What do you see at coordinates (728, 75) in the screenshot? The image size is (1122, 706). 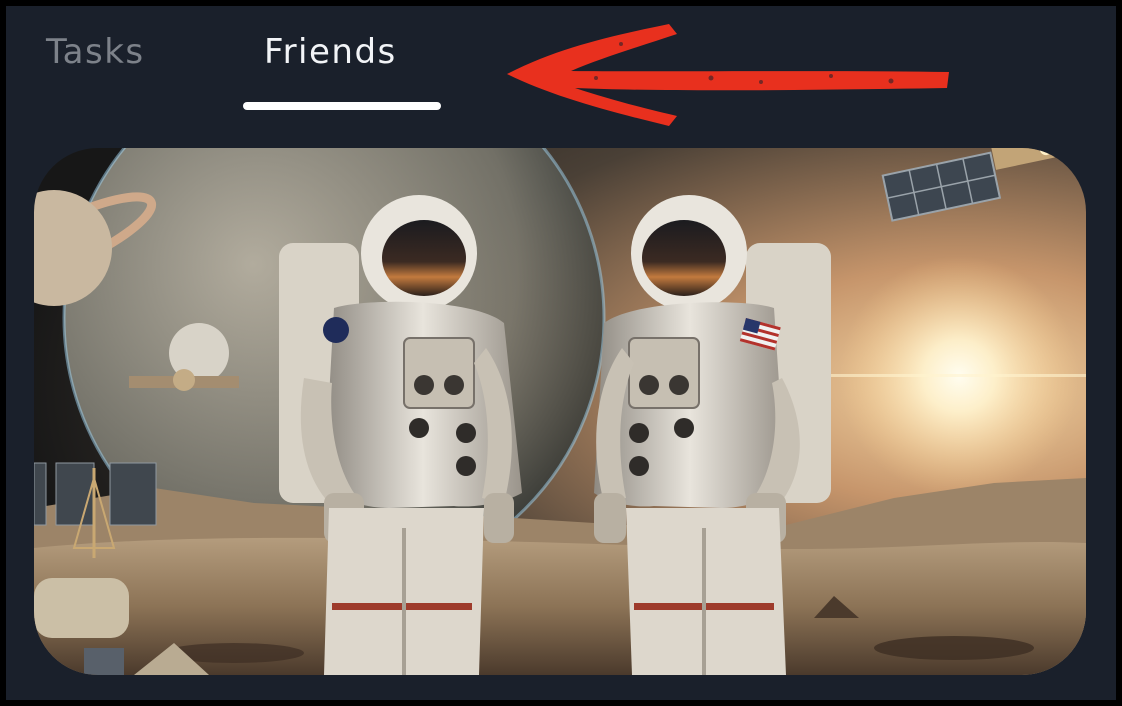 I see `red-arrow-icon` at bounding box center [728, 75].